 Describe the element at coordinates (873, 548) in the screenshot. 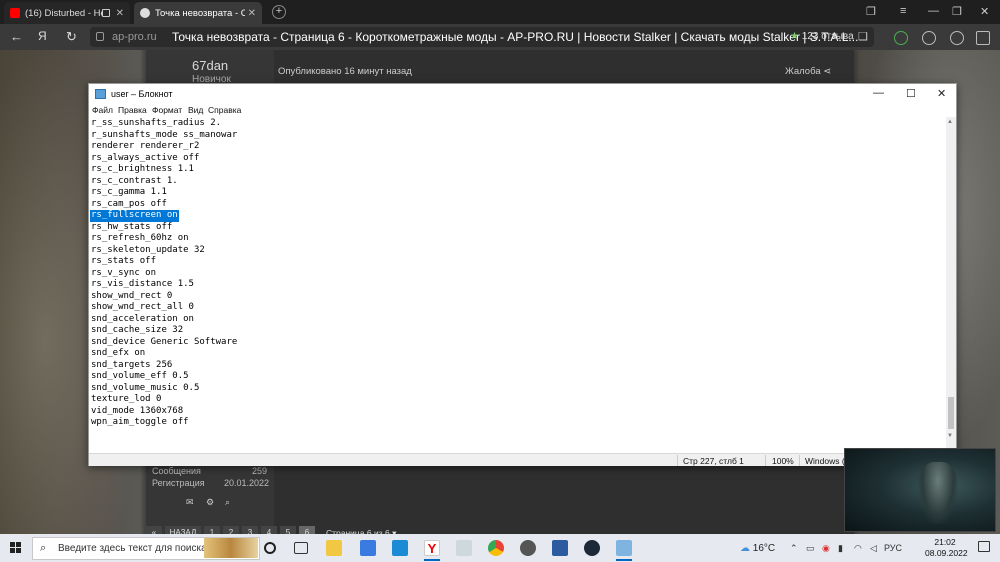

I see `volume-icon: ◁` at that location.